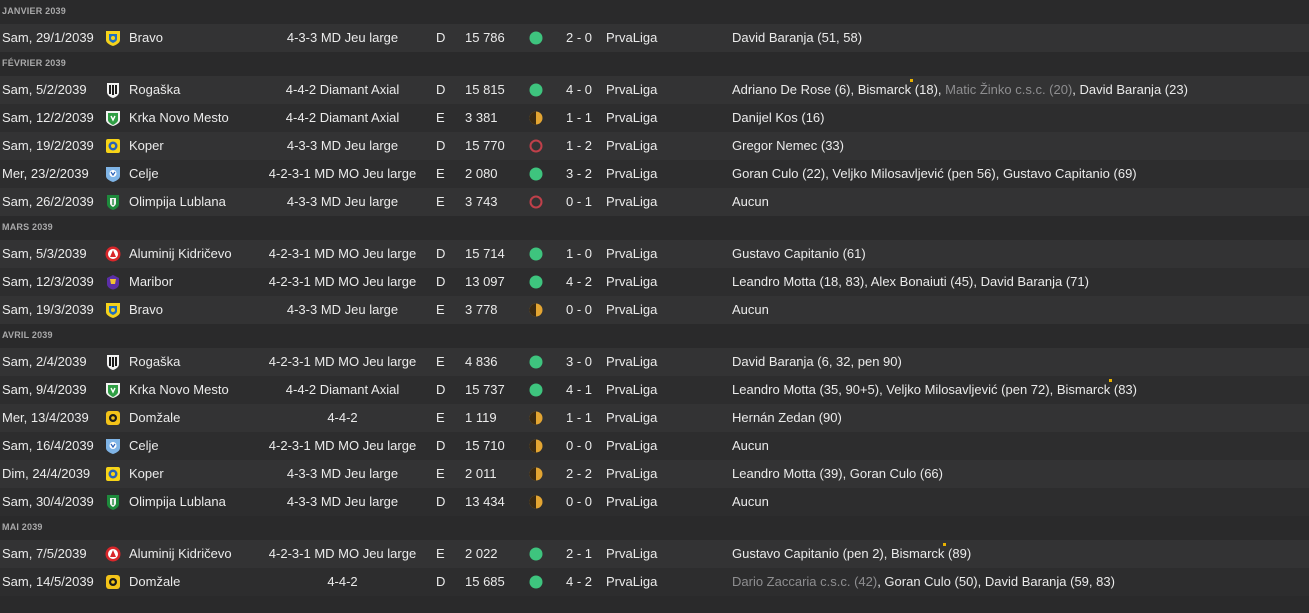 The image size is (1309, 613). Describe the element at coordinates (342, 281) in the screenshot. I see `match-formation: 4-2-3-1 MD MO Jeu large` at that location.